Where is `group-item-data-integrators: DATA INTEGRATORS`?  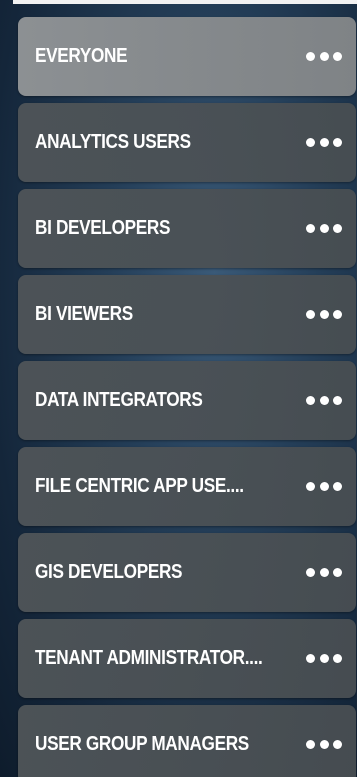
group-item-data-integrators: DATA INTEGRATORS is located at coordinates (187, 400).